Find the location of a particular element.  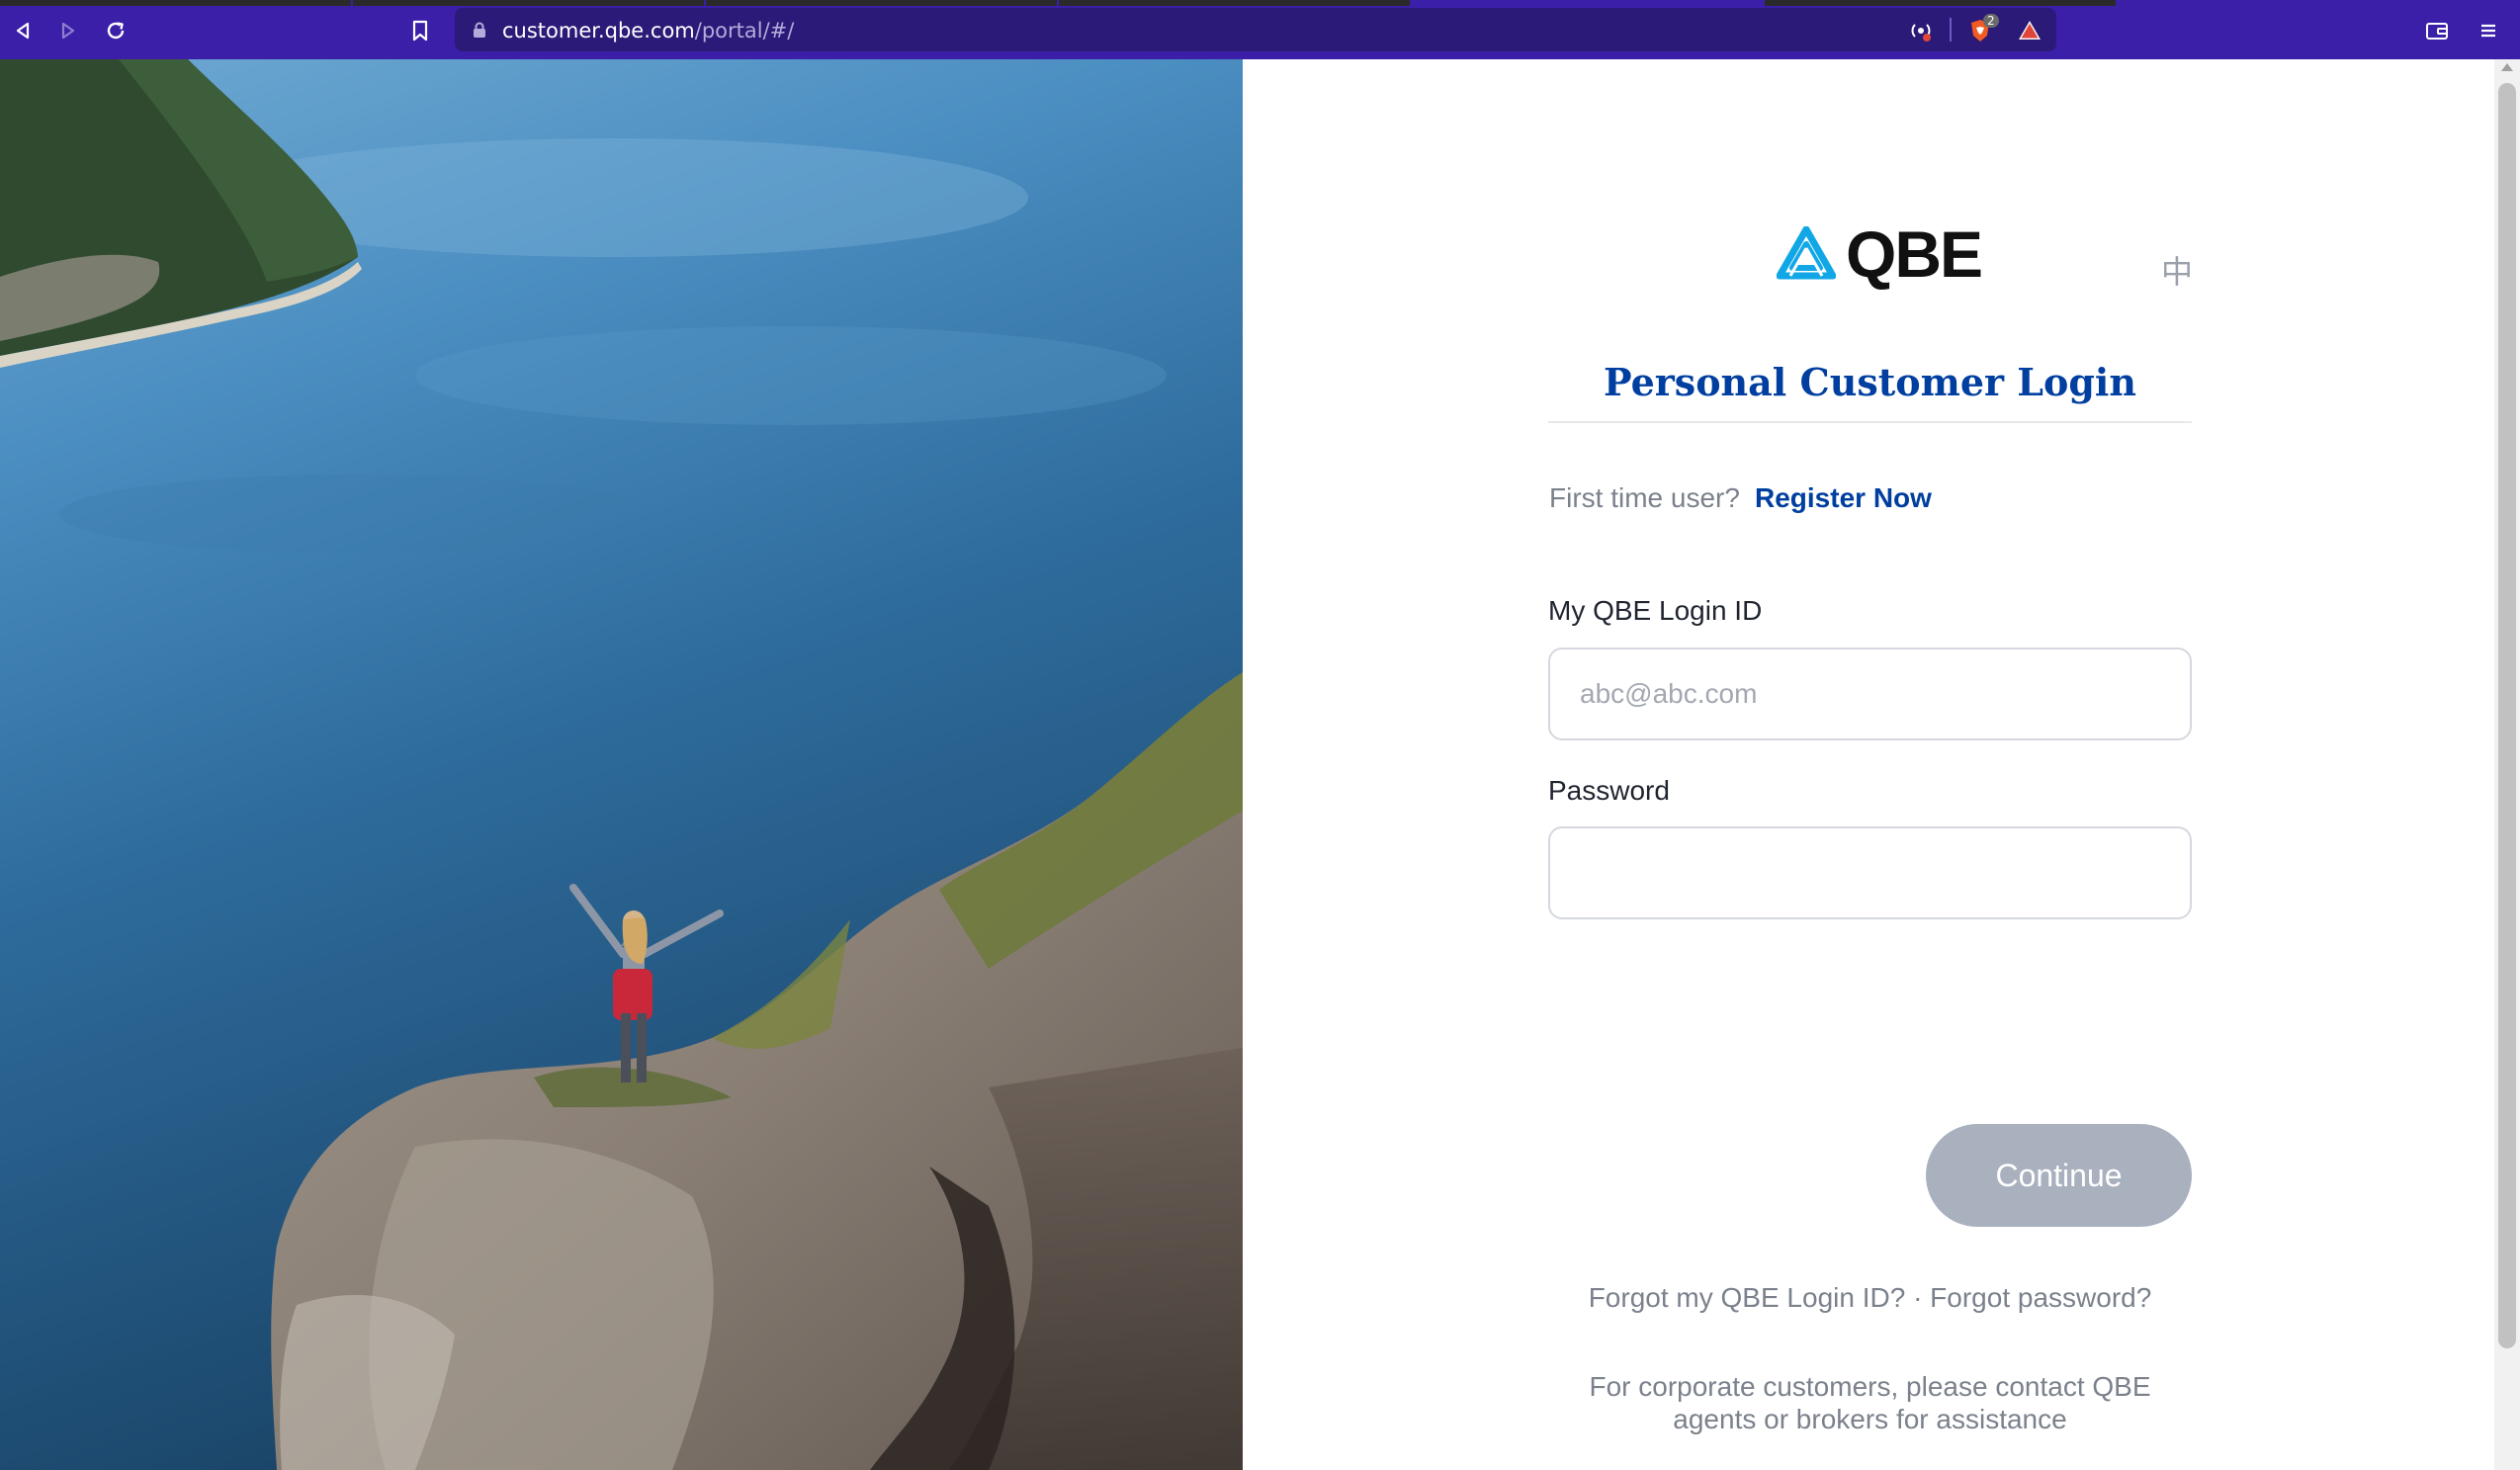

forward-button is located at coordinates (68, 30).